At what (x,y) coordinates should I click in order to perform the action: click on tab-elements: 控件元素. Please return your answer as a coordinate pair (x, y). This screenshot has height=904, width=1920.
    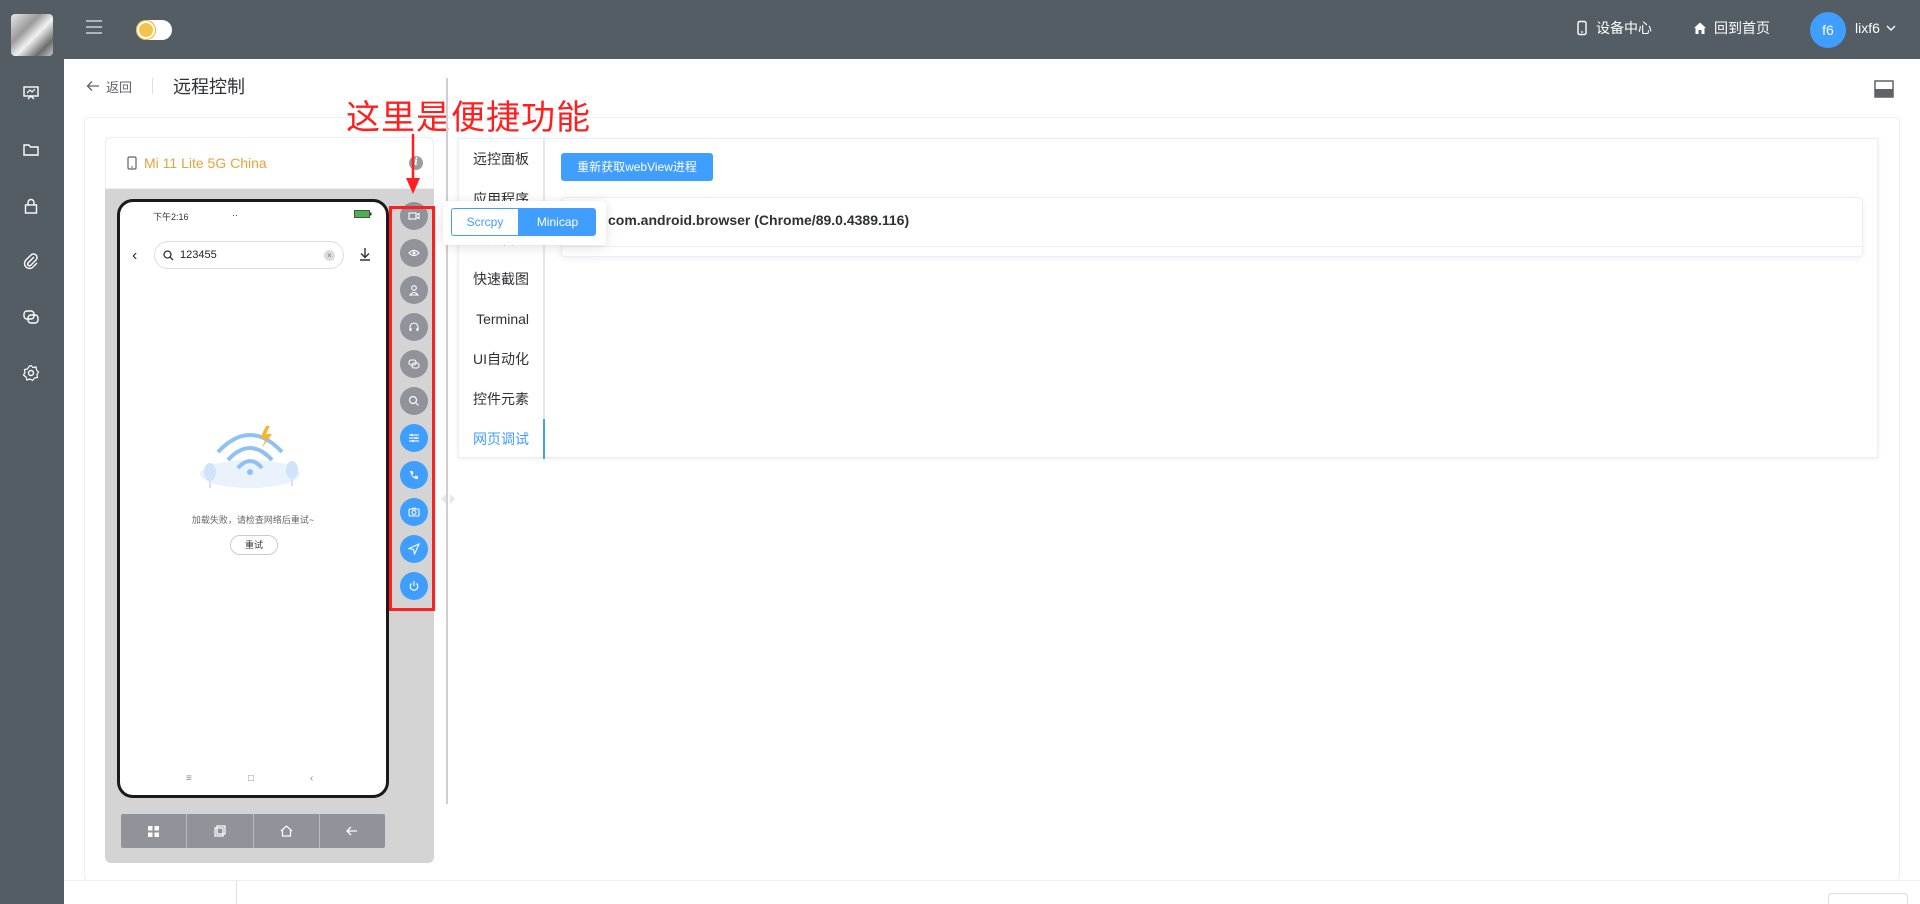
    Looking at the image, I should click on (500, 399).